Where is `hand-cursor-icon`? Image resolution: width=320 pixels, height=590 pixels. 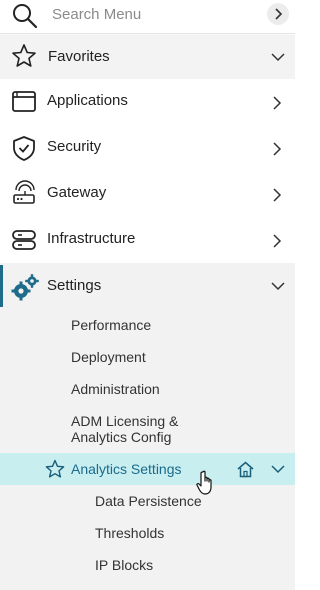 hand-cursor-icon is located at coordinates (207, 483).